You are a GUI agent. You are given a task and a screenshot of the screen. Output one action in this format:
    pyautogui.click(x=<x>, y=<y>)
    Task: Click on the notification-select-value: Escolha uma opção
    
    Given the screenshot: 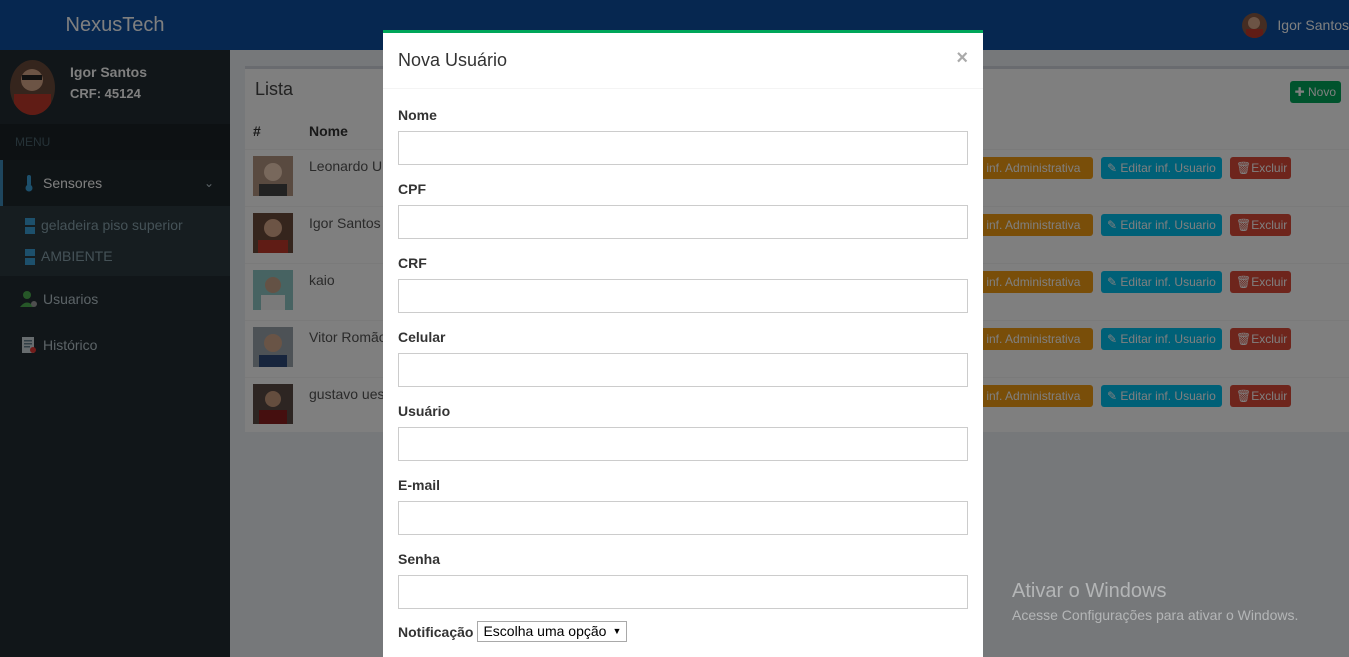 What is the action you would take?
    pyautogui.click(x=545, y=631)
    